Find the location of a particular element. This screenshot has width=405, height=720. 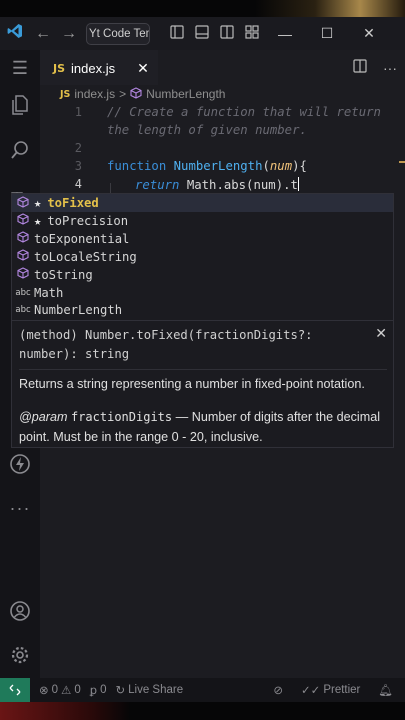

ports-count: 0 is located at coordinates (103, 690).